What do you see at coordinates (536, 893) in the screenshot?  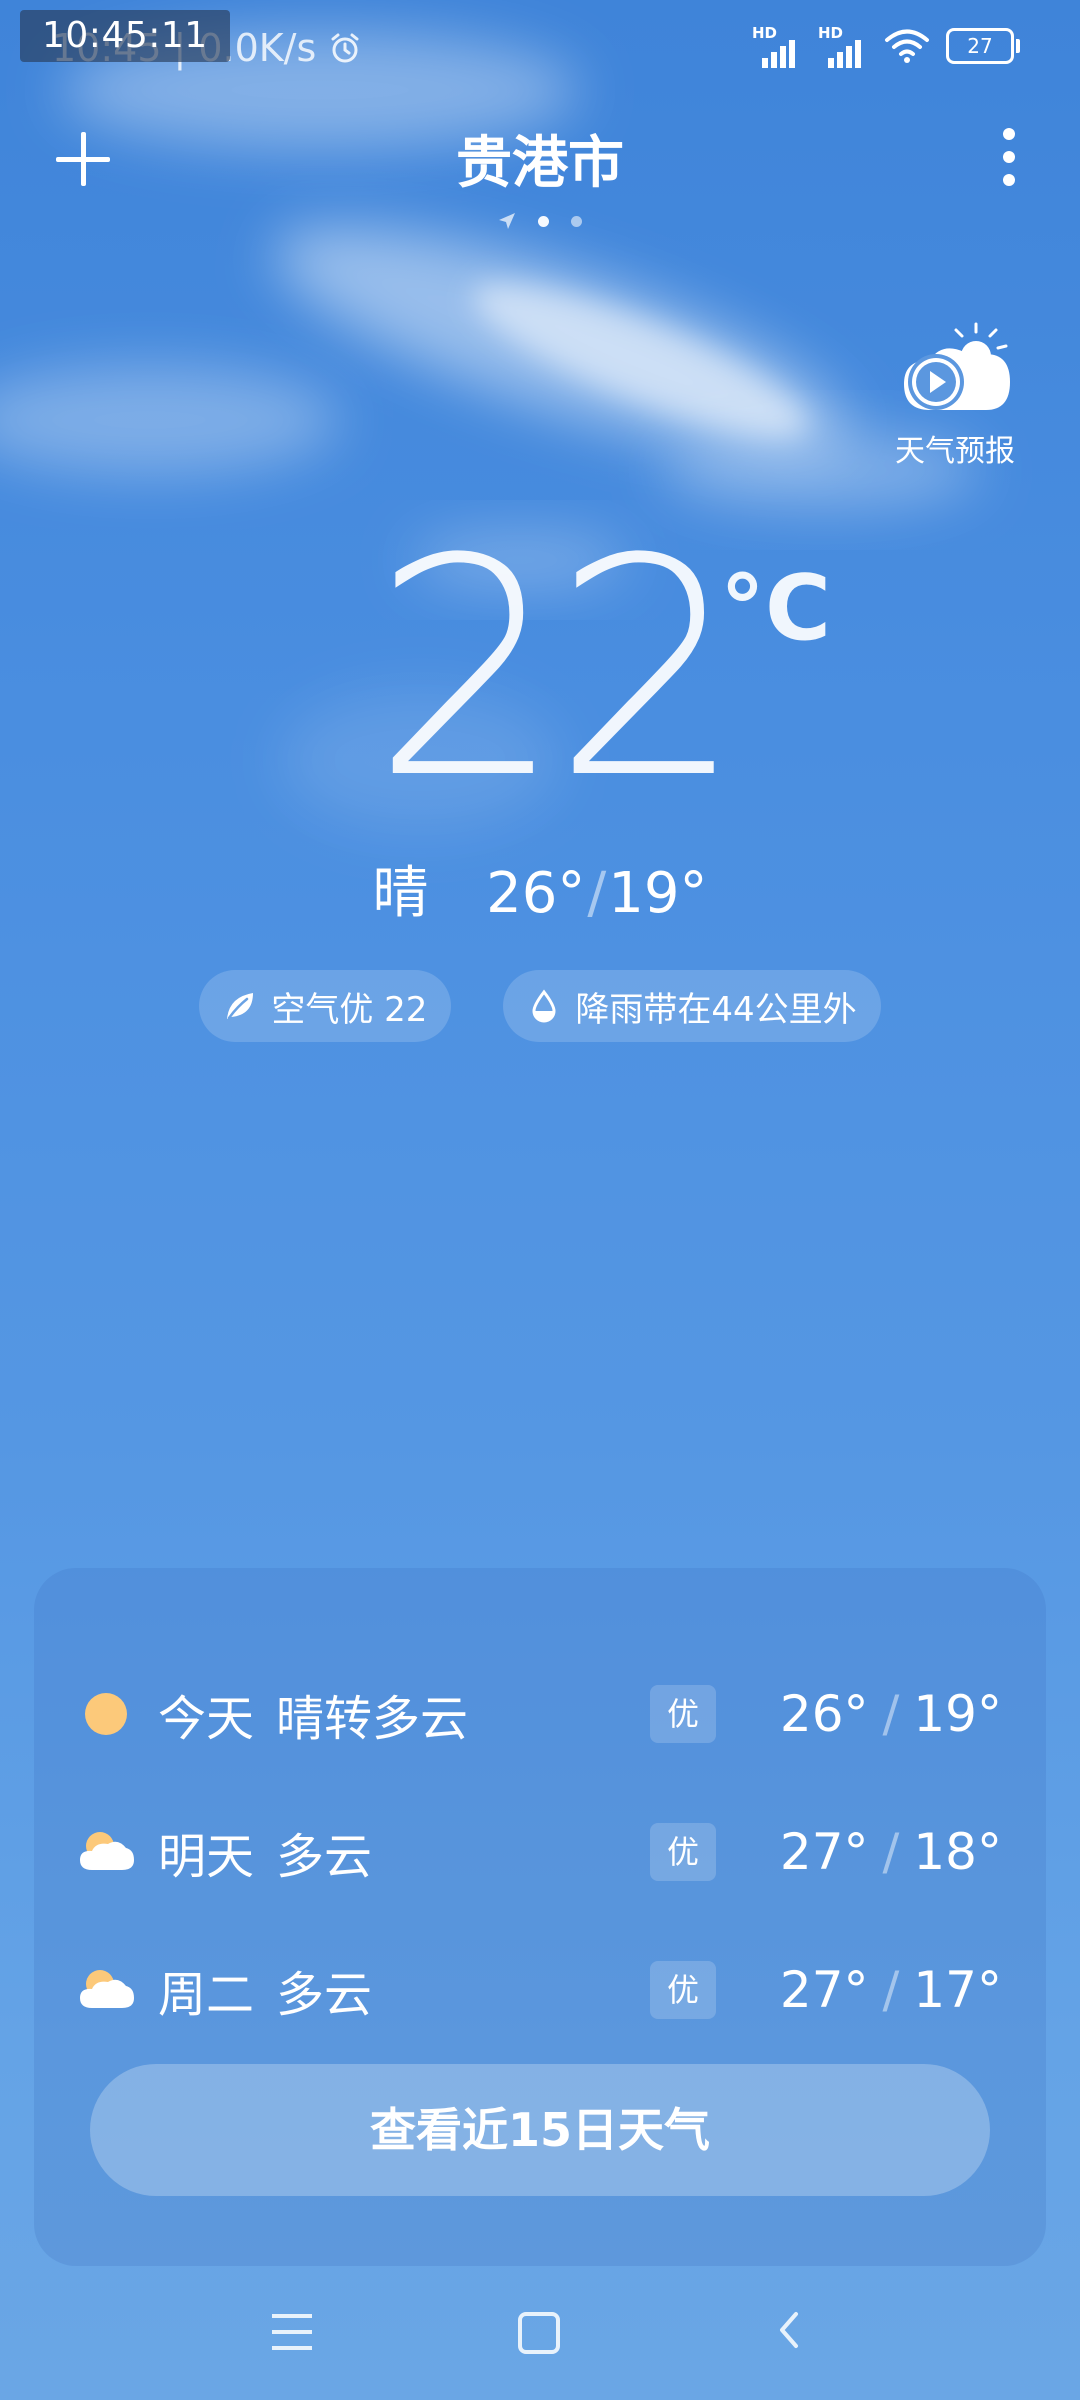 I see `today-high: 26°` at bounding box center [536, 893].